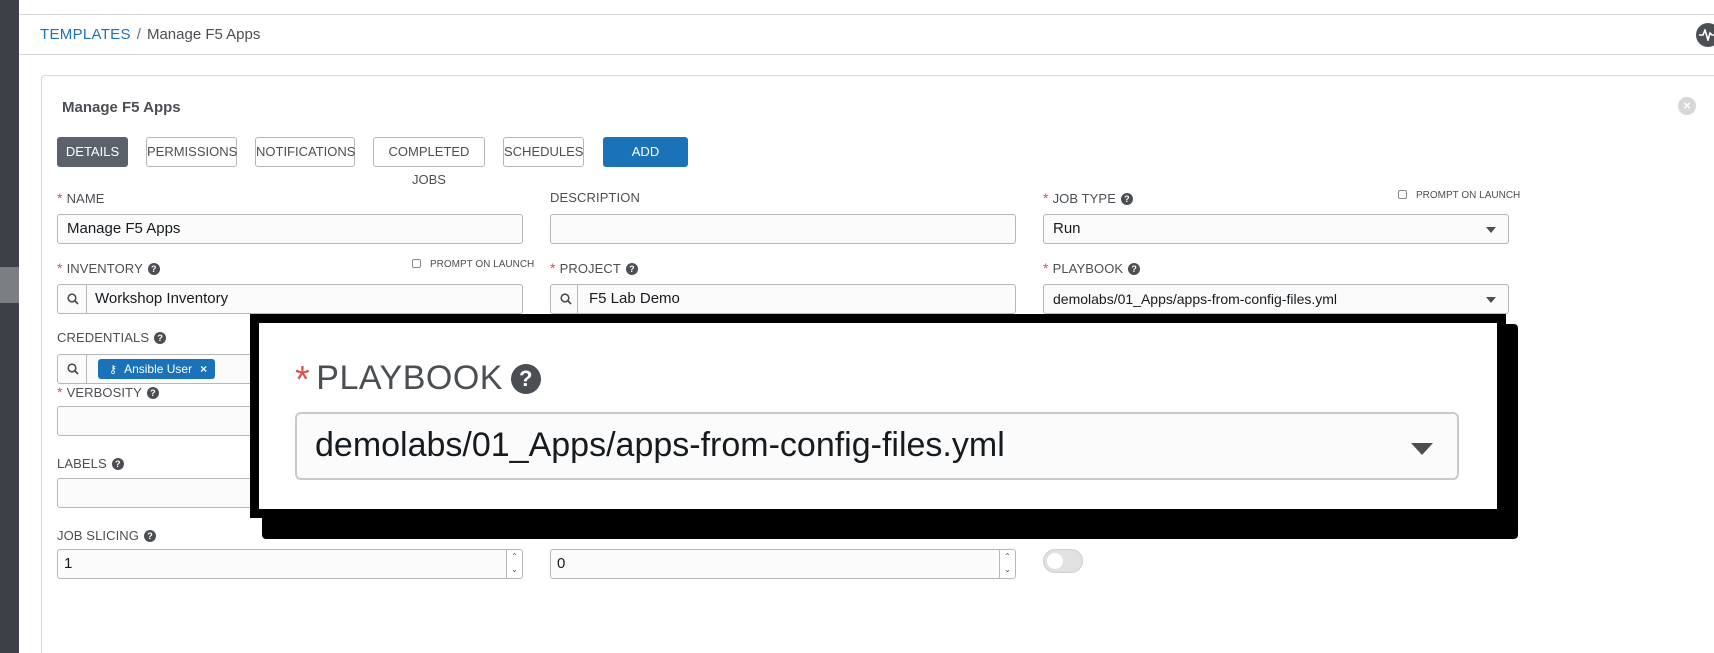 This screenshot has height=653, width=1714. Describe the element at coordinates (68, 563) in the screenshot. I see `job-slicing-value: 1` at that location.